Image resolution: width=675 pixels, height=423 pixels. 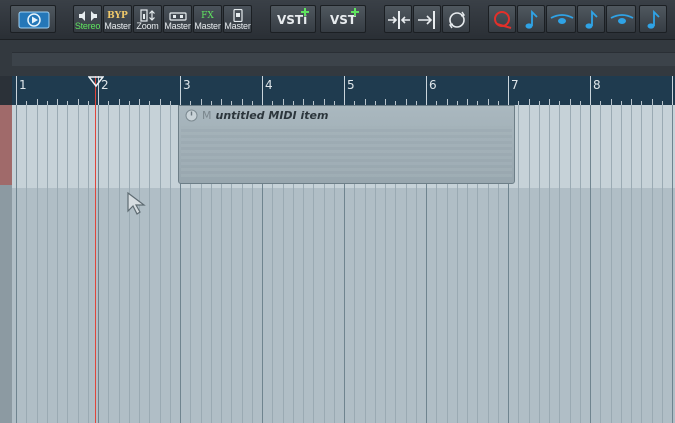 I want to click on timeline-scroll-strip, so click(x=343, y=59).